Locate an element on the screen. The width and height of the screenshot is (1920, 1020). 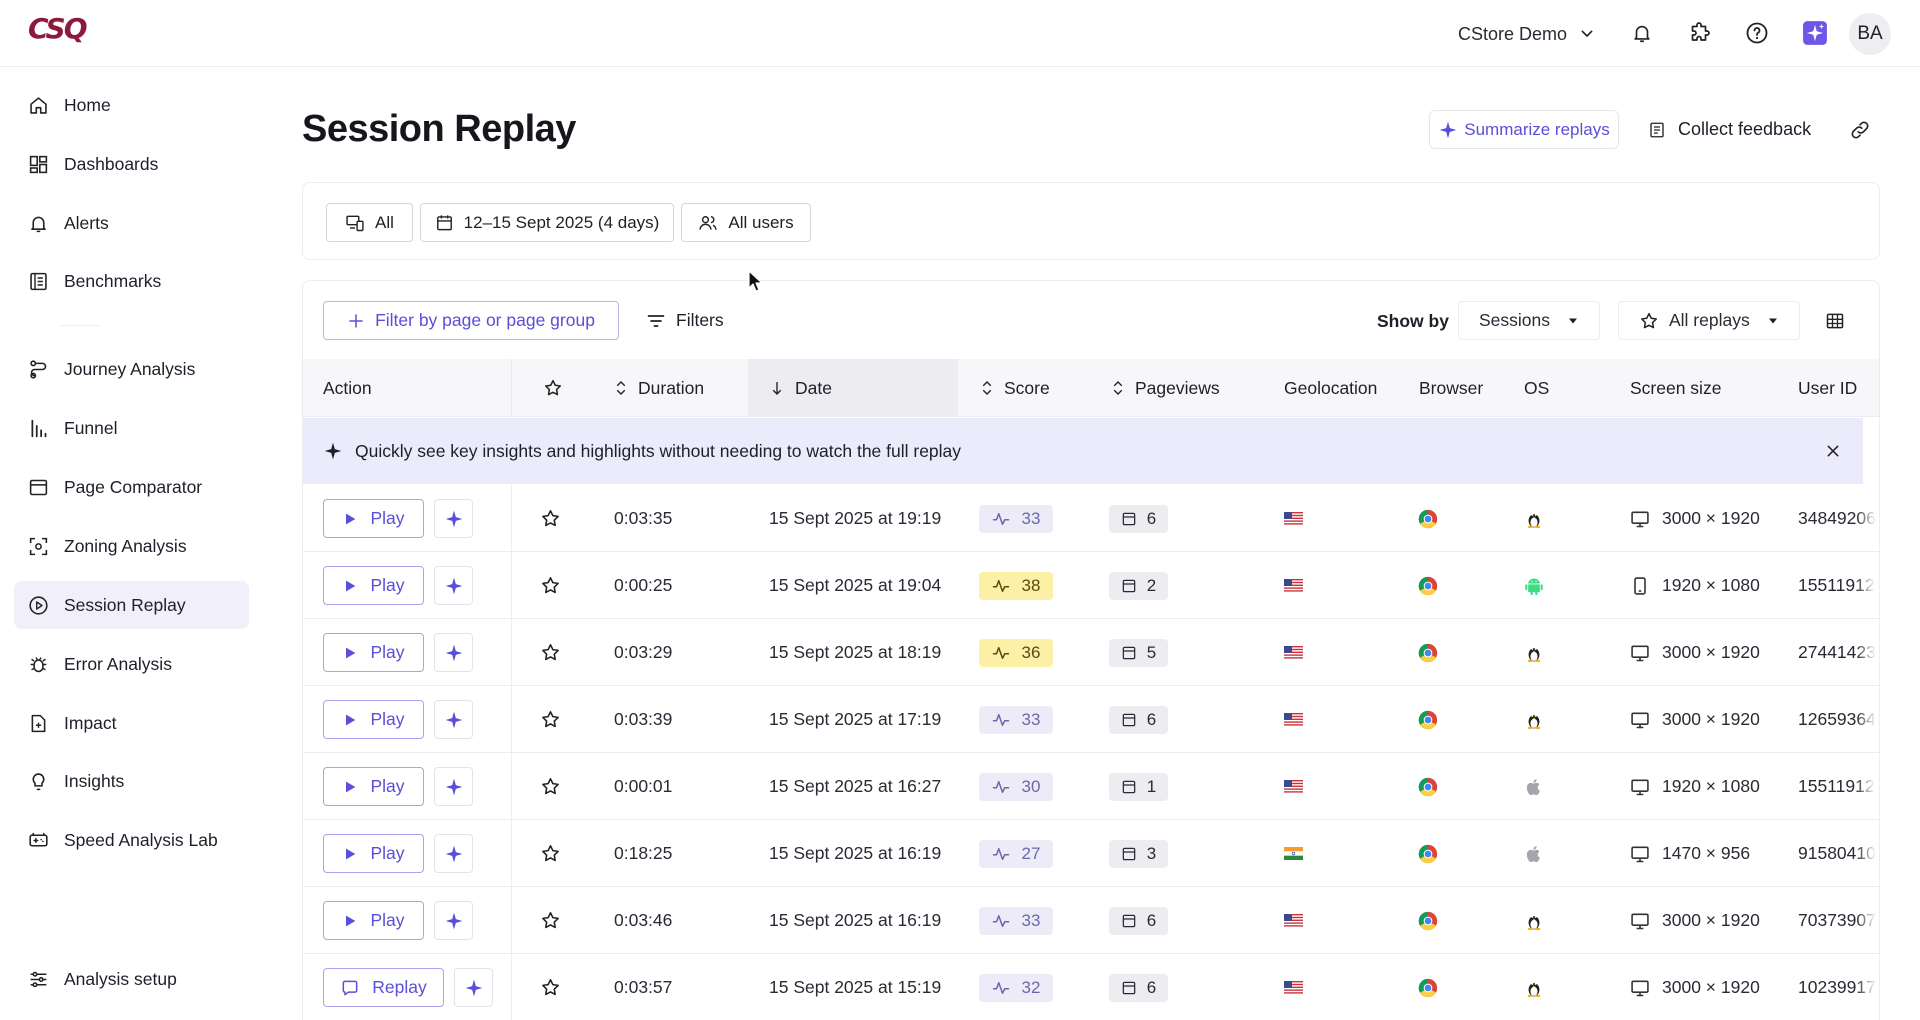
column-header-favorite is located at coordinates (553, 388).